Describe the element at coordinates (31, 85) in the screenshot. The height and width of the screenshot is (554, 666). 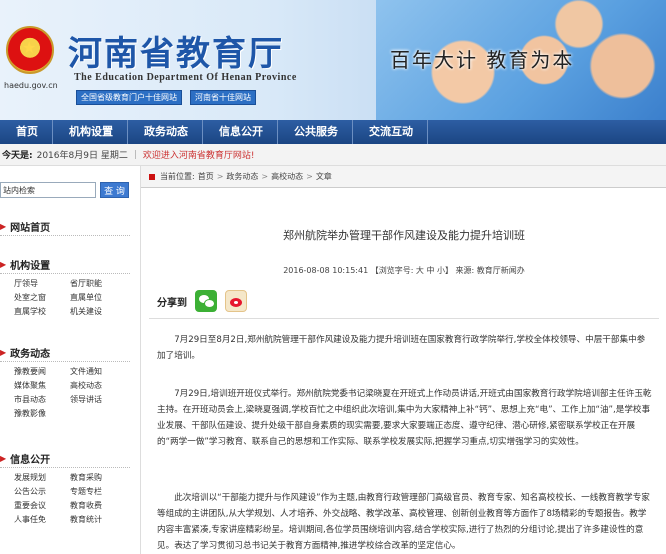
I see `site-domain: haedu.gov.cn` at that location.